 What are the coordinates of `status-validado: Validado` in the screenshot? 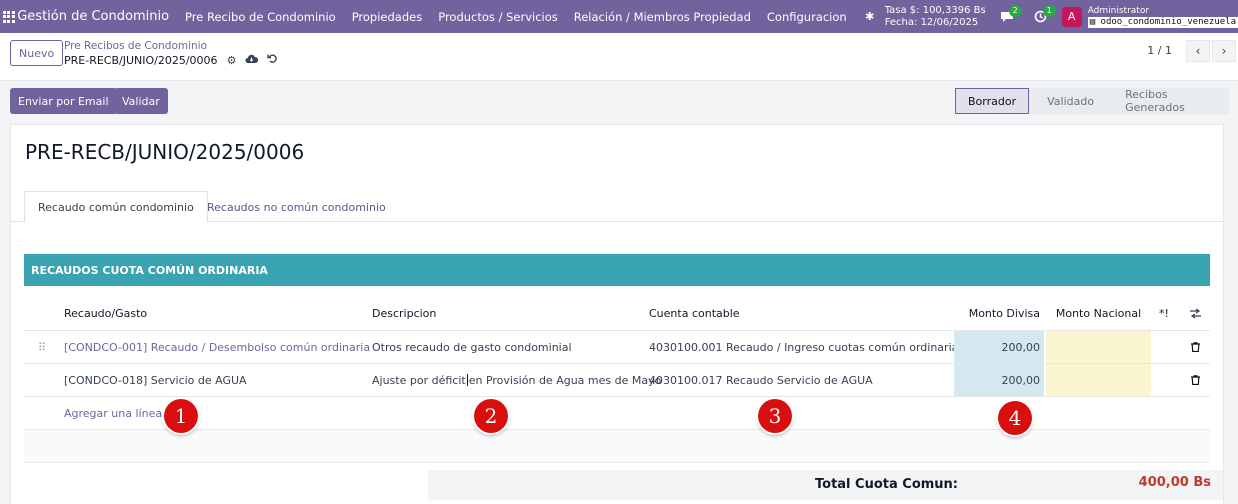 It's located at (1068, 101).